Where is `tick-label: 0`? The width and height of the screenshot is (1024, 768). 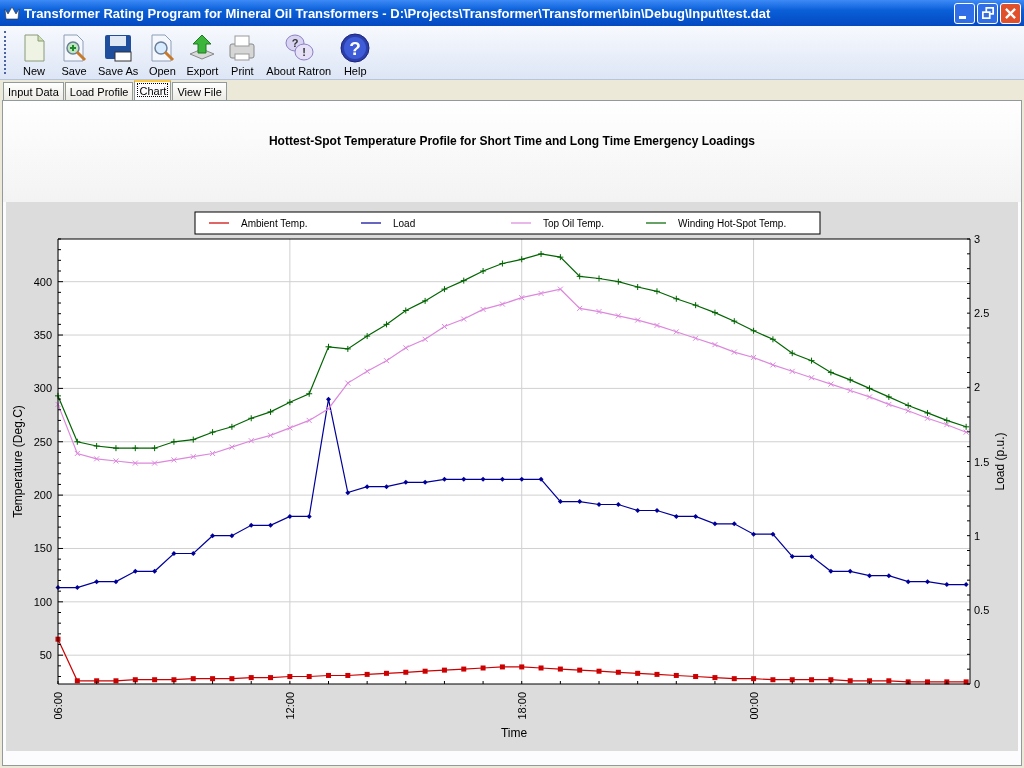
tick-label: 0 is located at coordinates (977, 684).